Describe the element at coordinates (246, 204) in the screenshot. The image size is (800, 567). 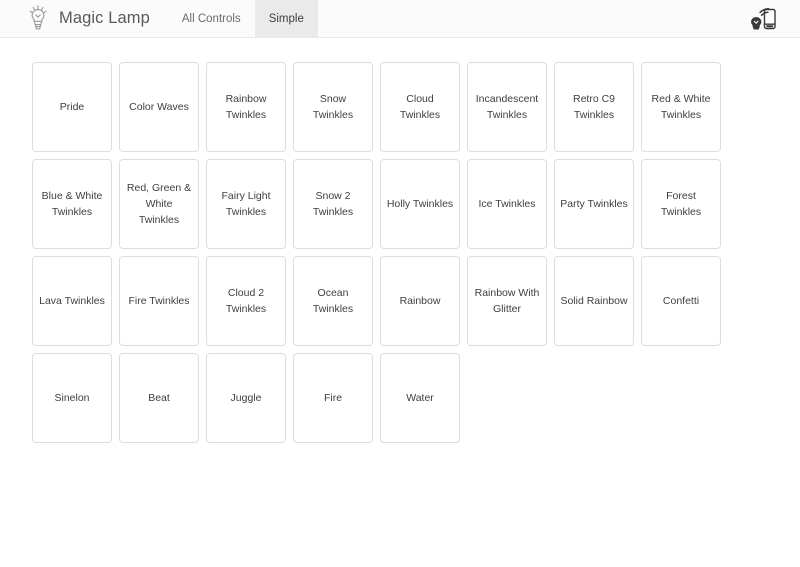
I see `effect-tile: Fairy Light Twinkles` at that location.